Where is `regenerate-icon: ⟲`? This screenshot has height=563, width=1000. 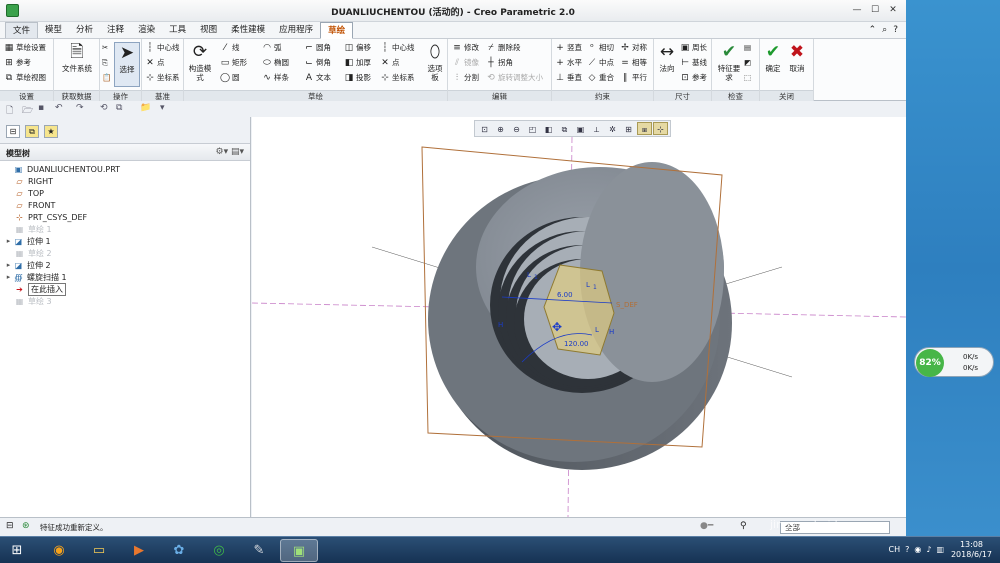
regenerate-icon: ⟲ is located at coordinates (104, 108).